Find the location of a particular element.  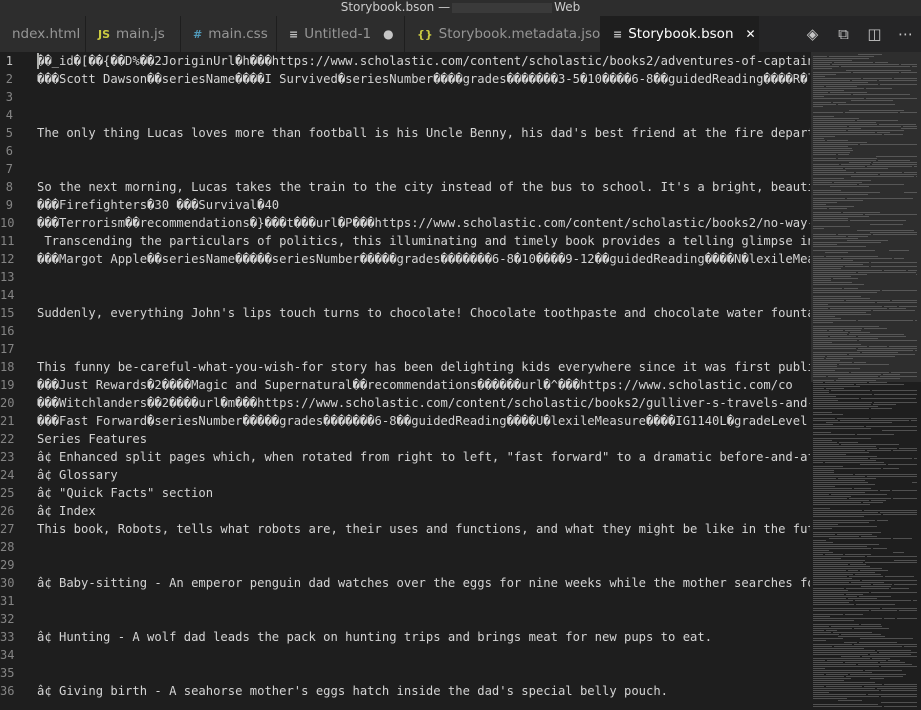

tab-main-css: # main.css is located at coordinates (229, 34).